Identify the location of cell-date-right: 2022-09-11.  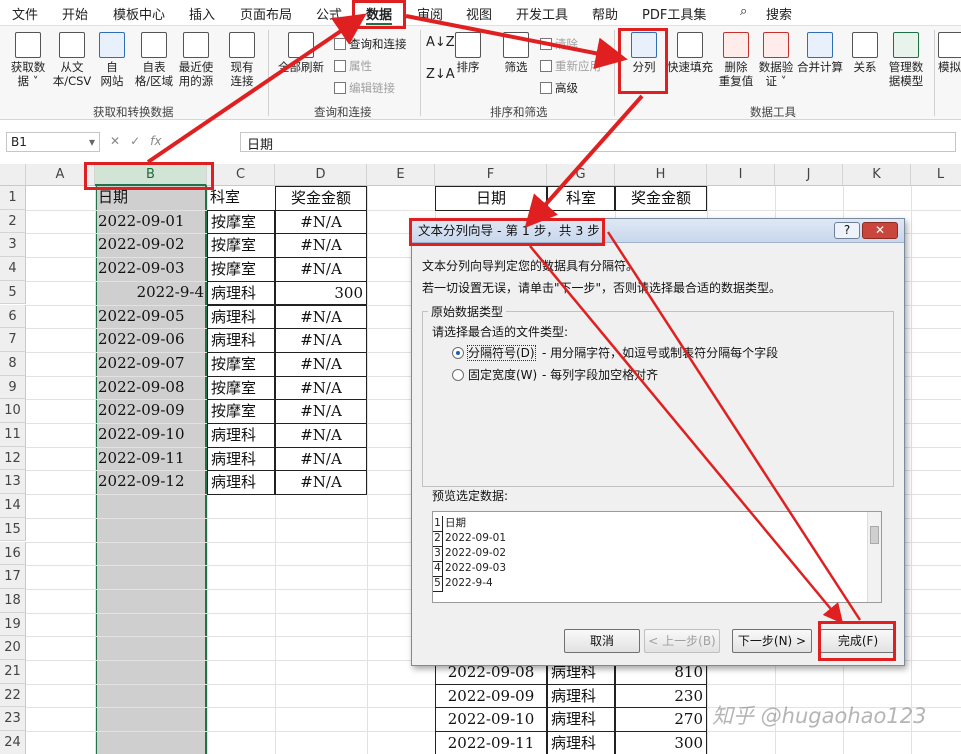
(491, 742).